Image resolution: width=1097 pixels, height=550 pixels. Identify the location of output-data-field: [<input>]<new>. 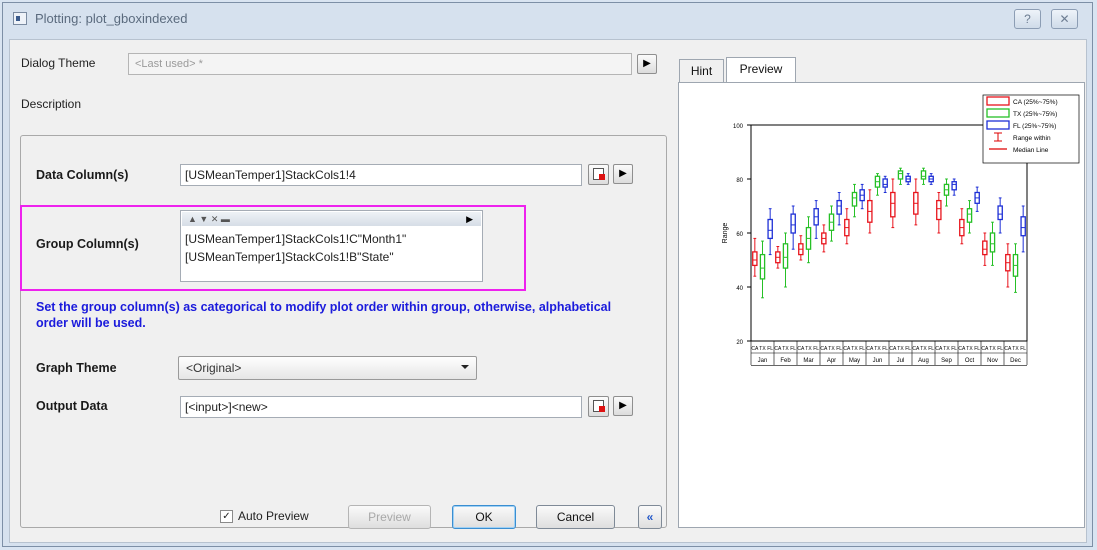
(381, 407).